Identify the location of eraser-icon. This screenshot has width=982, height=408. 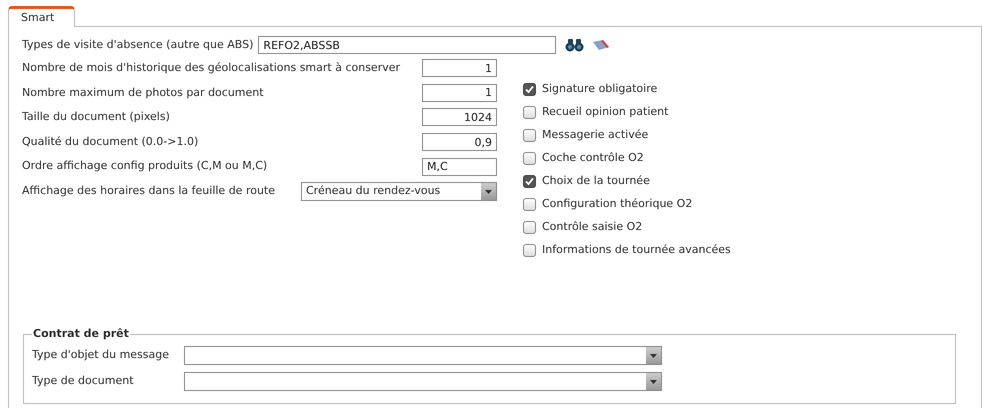
(601, 45).